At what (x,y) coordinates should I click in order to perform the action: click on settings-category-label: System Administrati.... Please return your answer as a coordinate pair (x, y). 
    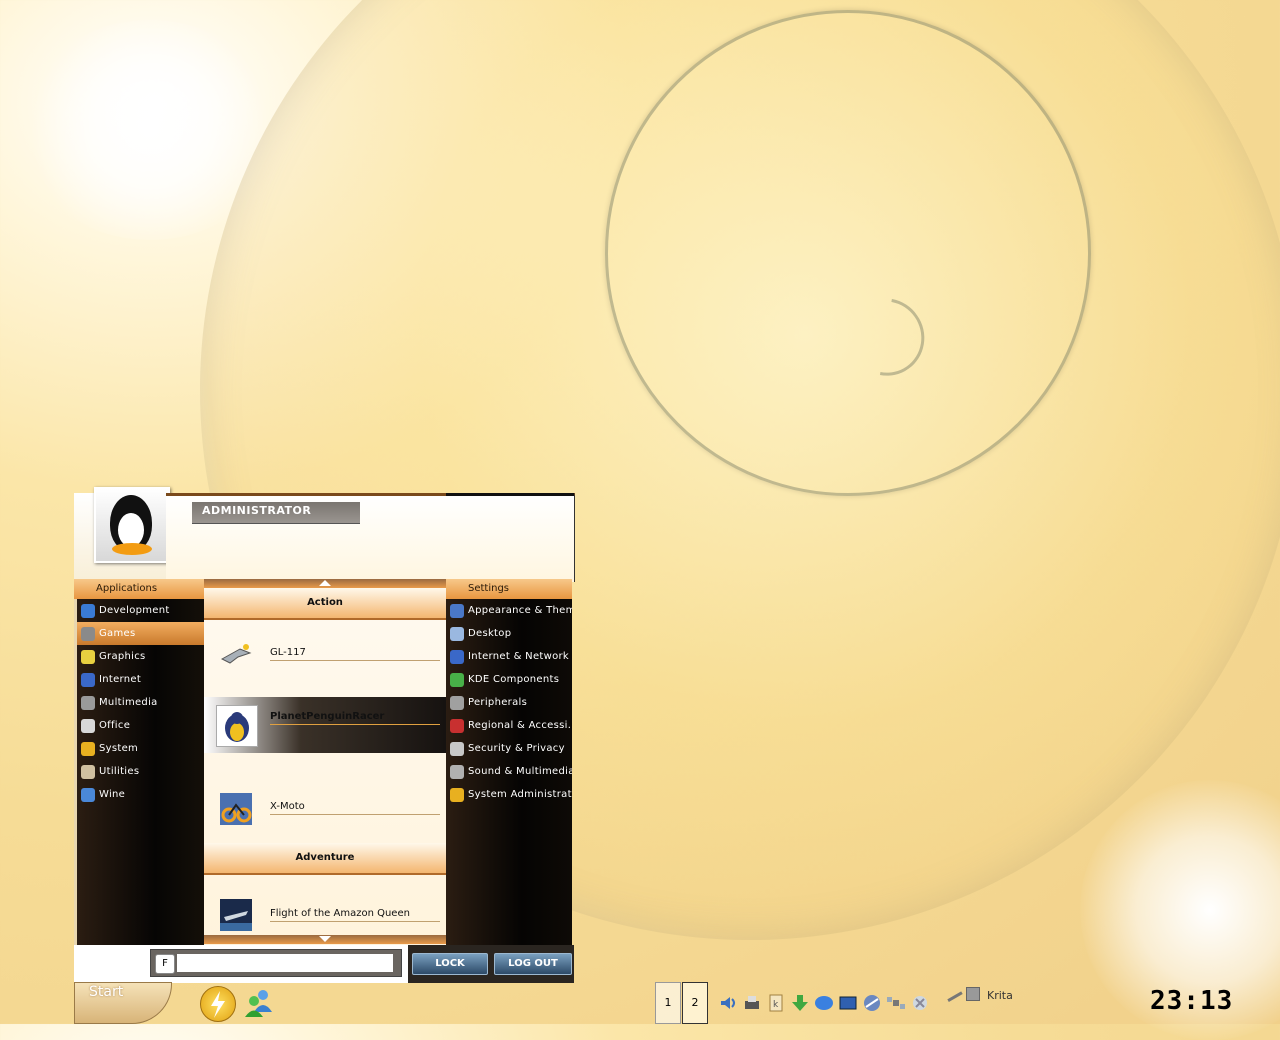
    Looking at the image, I should click on (520, 794).